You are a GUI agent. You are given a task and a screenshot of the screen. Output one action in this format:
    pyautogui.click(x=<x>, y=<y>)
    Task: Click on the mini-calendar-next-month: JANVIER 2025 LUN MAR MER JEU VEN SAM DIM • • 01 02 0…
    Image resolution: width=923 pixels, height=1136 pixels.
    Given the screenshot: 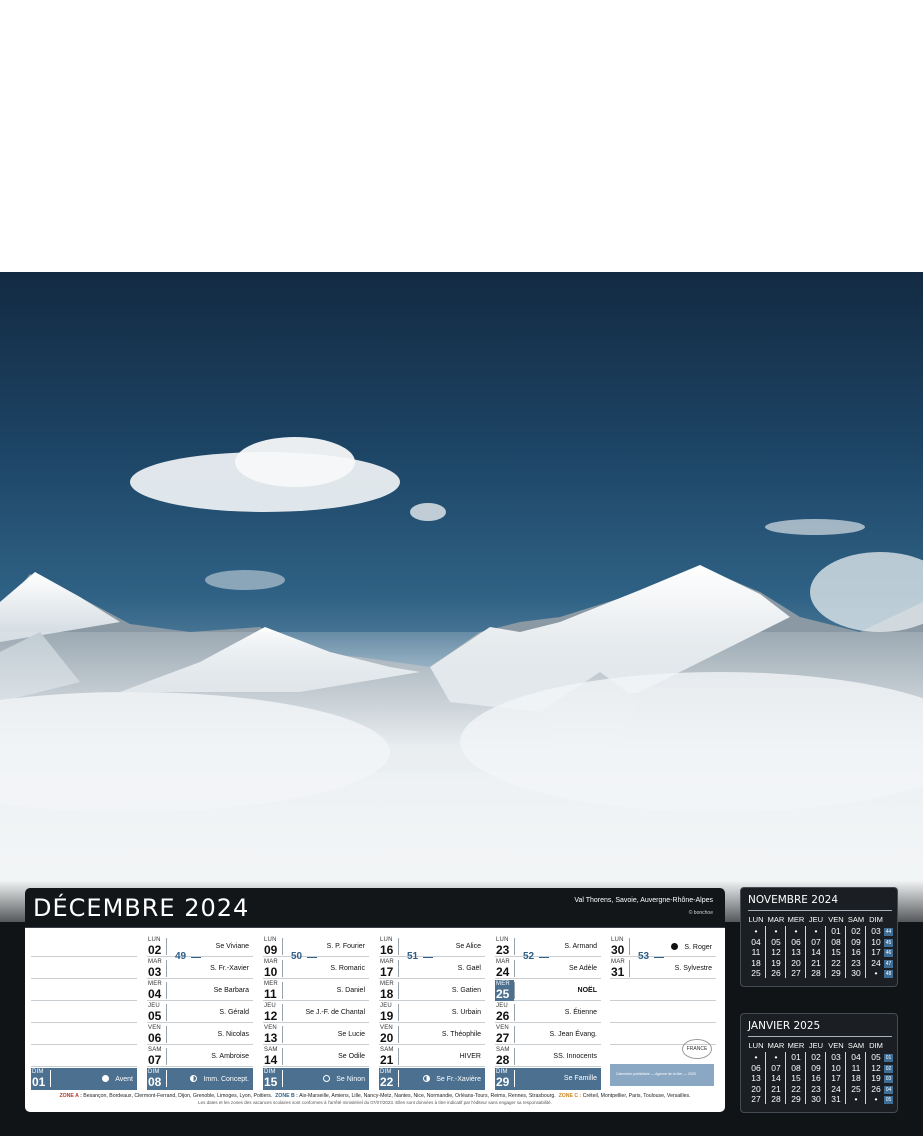 What is the action you would take?
    pyautogui.click(x=819, y=1063)
    